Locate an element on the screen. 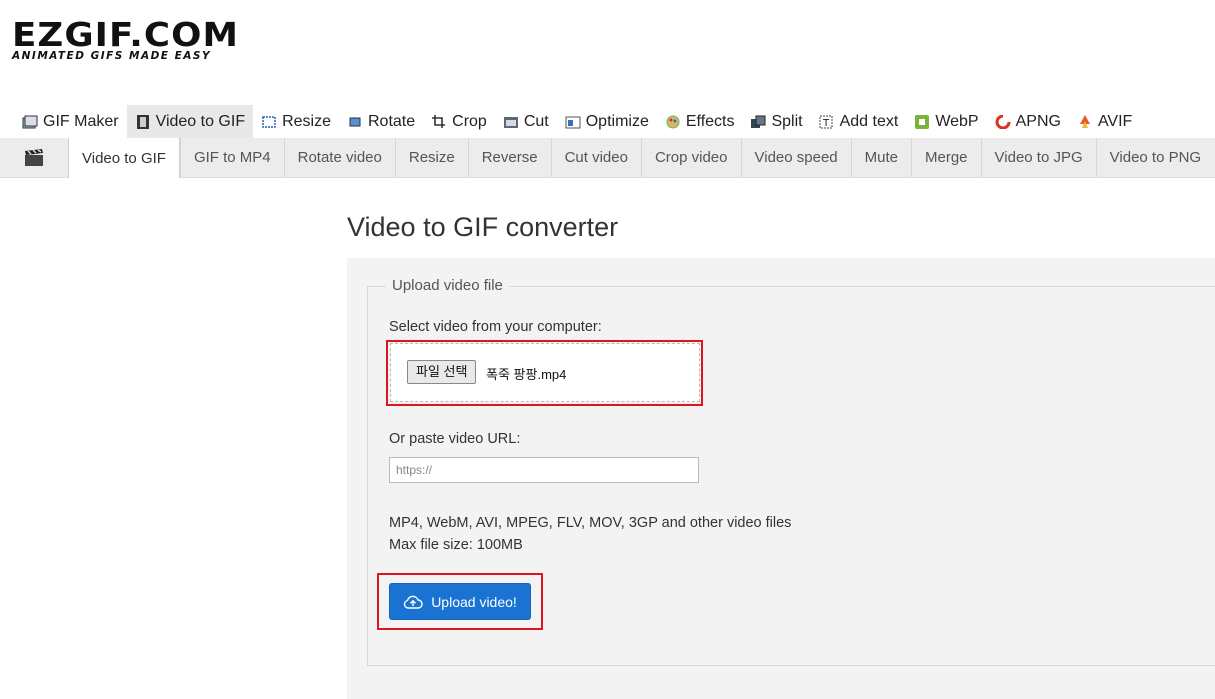 This screenshot has height=699, width=1215. nav-label: Rotate is located at coordinates (392, 121).